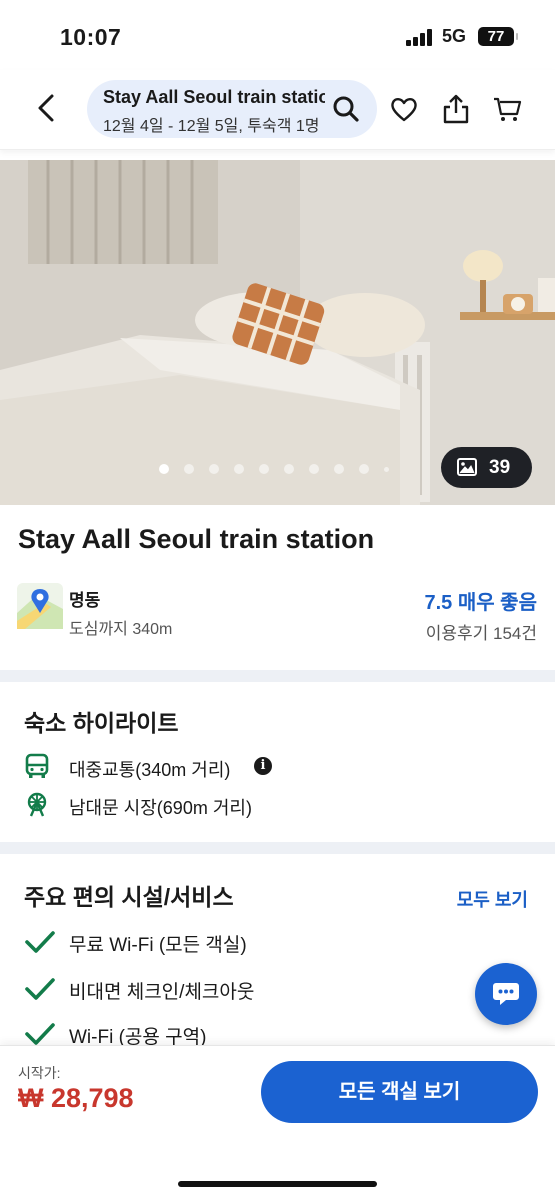  I want to click on amenity-text: 비대면 체크인/체크아웃, so click(162, 992).